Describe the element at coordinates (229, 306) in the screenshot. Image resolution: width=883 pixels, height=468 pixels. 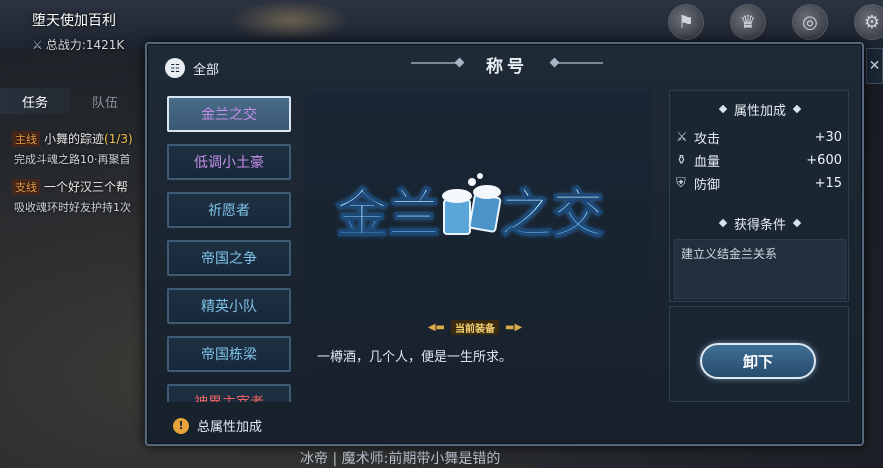
I see `title-item-jingyingxiaodui: 精英小队` at that location.